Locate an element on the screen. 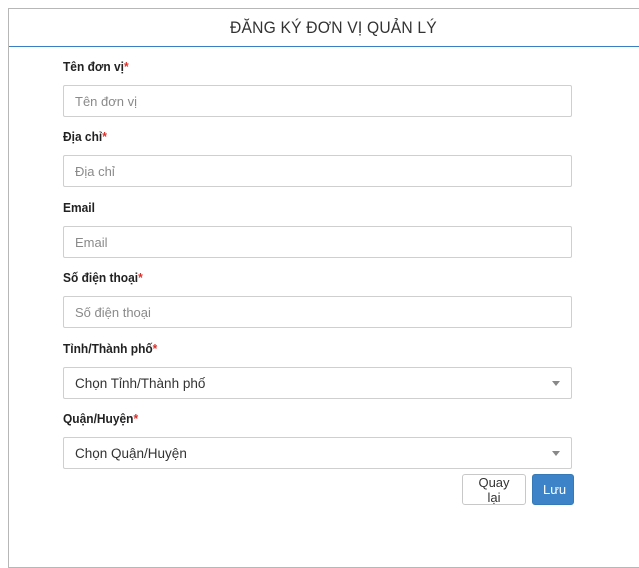  field-label: Số điện thoại* is located at coordinates (103, 277).